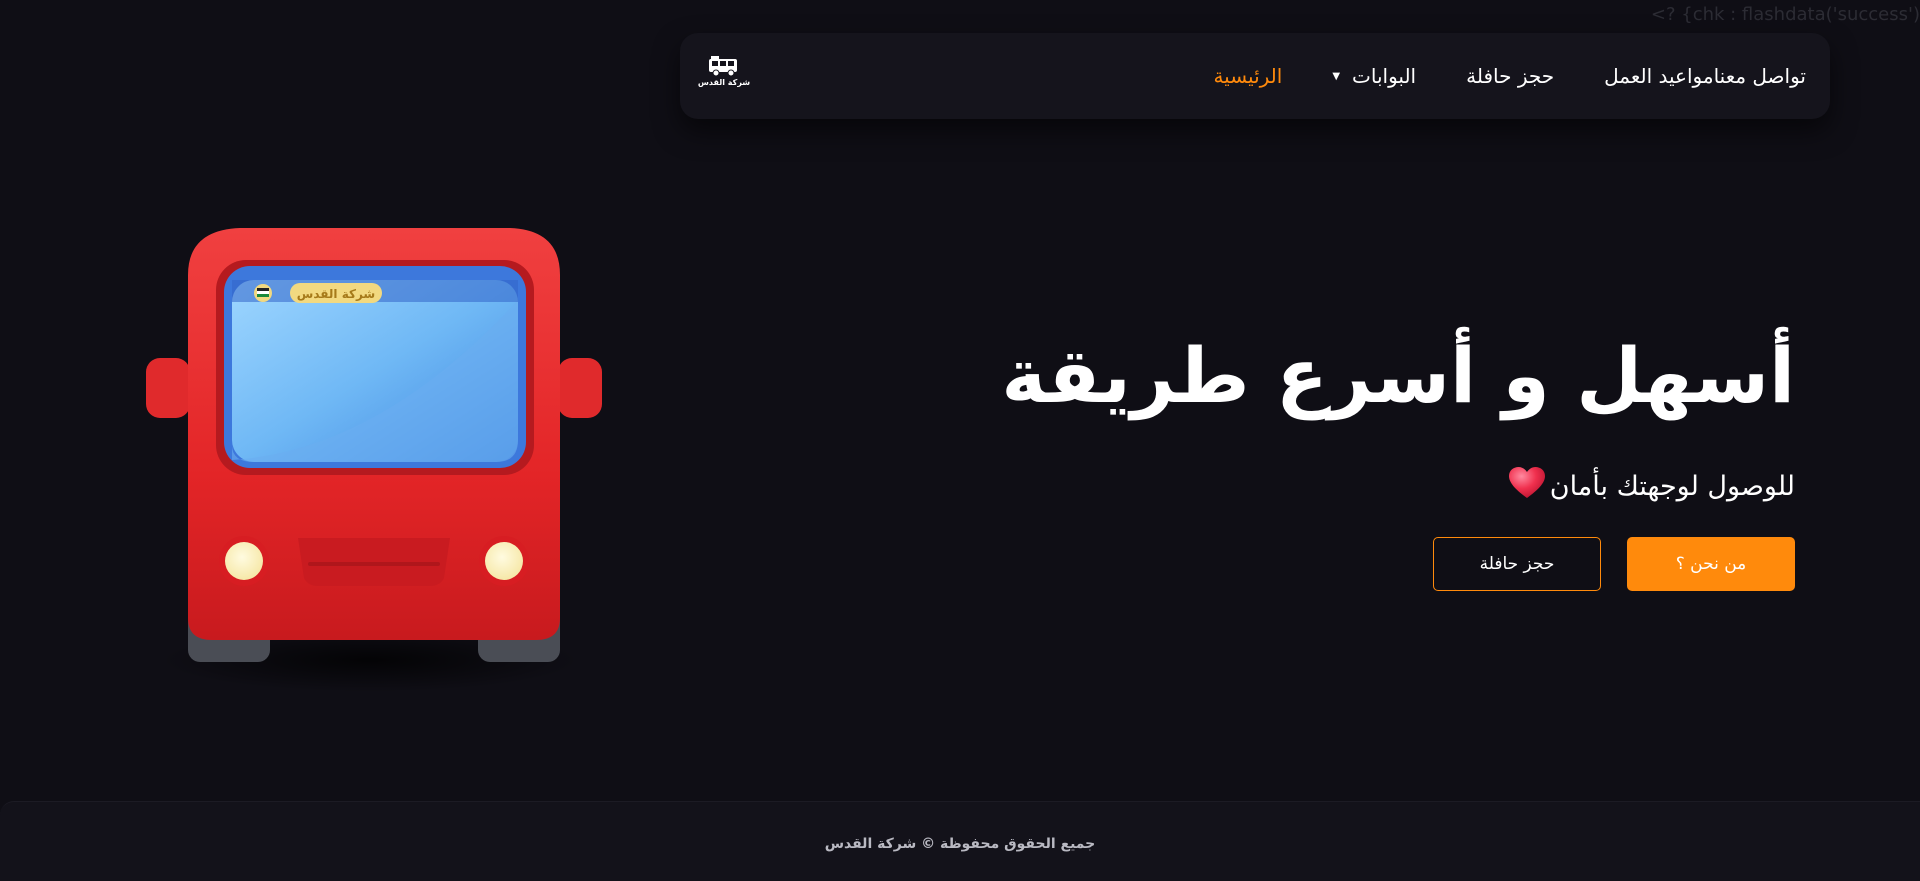 The height and width of the screenshot is (881, 1920). Describe the element at coordinates (1517, 564) in the screenshot. I see `book-bus-button: حجز حافلة` at that location.